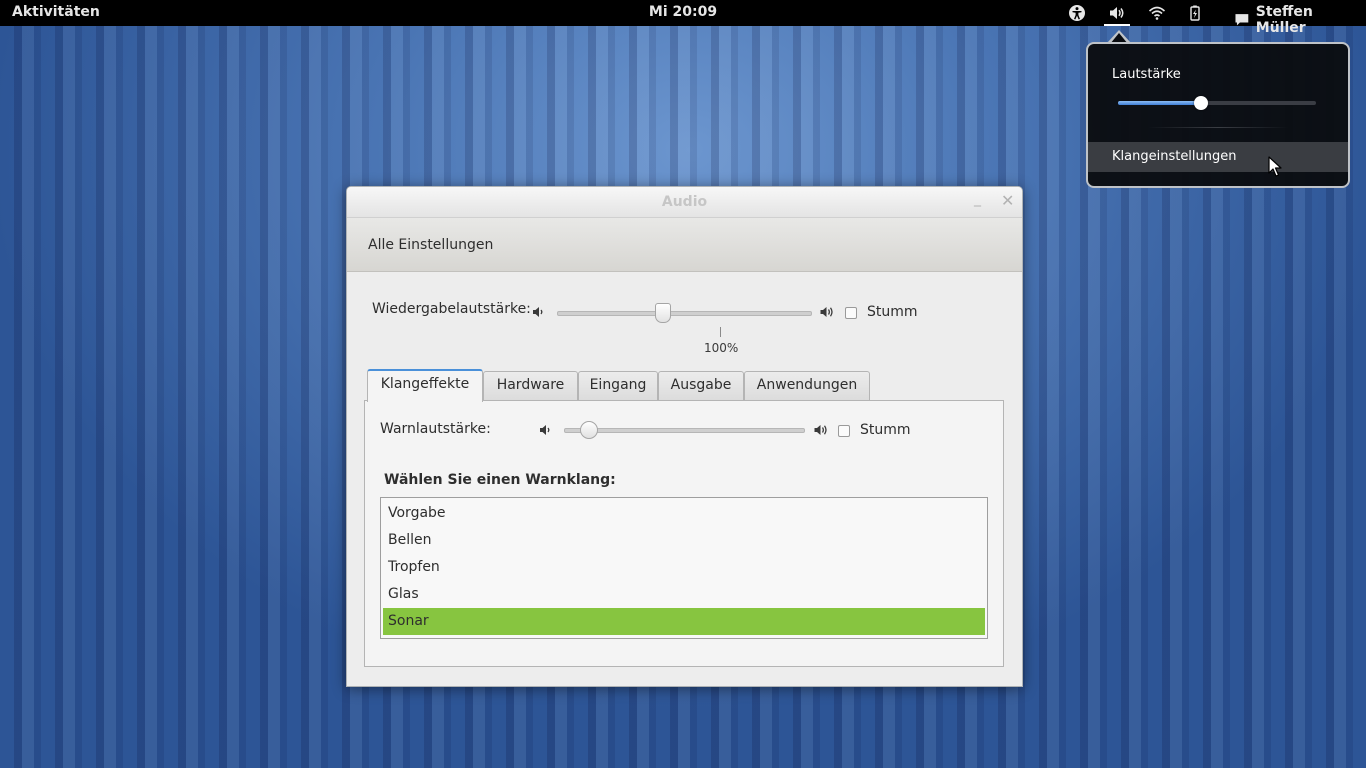  I want to click on alert-sound-list: Vorgabe Bellen Tropfen Glas Sonar, so click(684, 568).